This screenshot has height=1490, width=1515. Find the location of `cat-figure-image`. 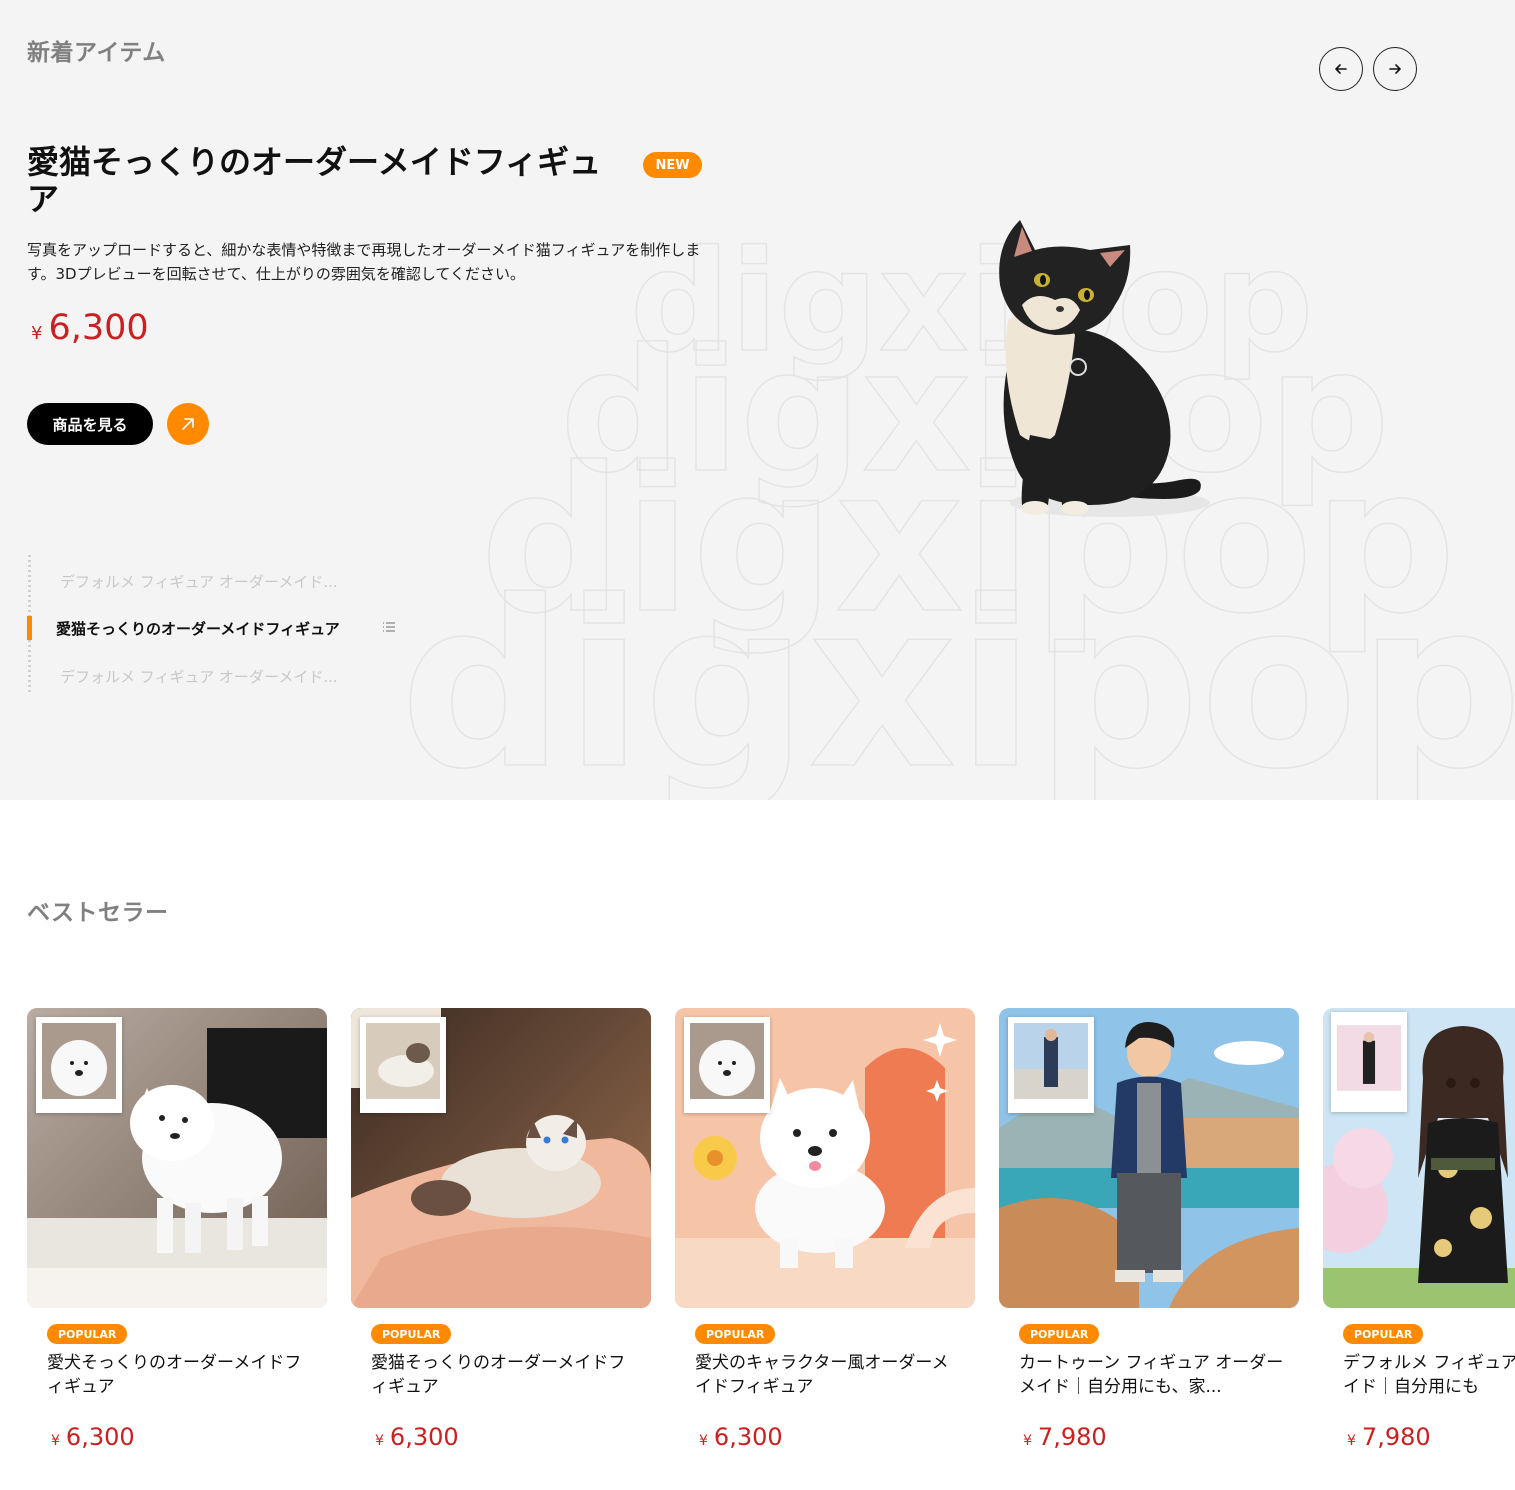

cat-figure-image is located at coordinates (1105, 365).